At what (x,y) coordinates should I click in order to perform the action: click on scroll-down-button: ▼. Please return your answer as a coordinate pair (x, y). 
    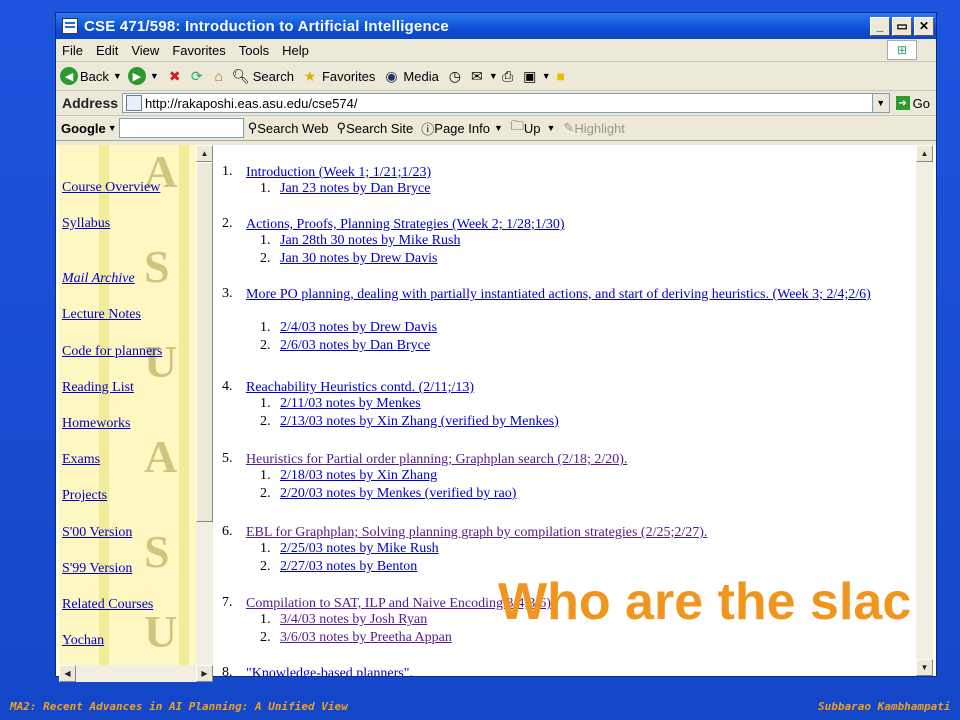
    Looking at the image, I should click on (924, 667).